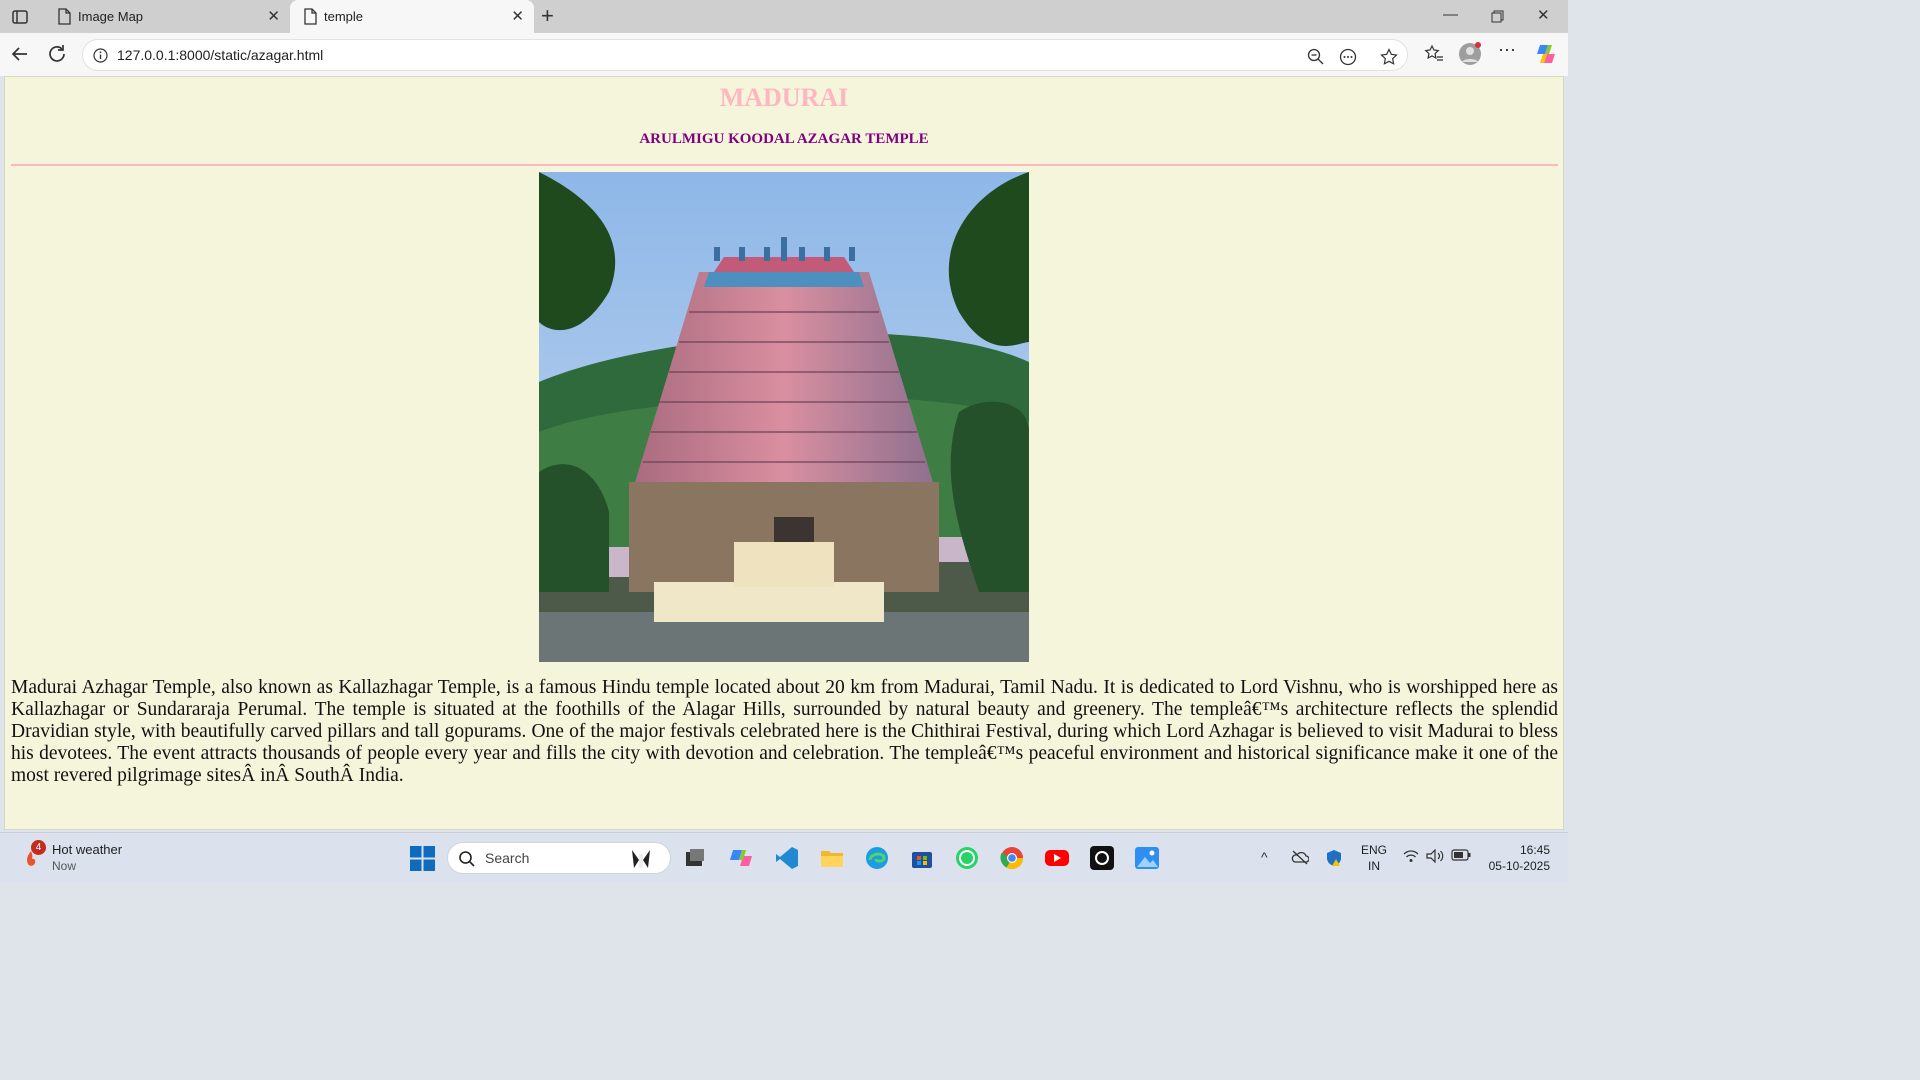 This screenshot has height=1080, width=1920. I want to click on clock: 16:45 05-10-2025, so click(1515, 858).